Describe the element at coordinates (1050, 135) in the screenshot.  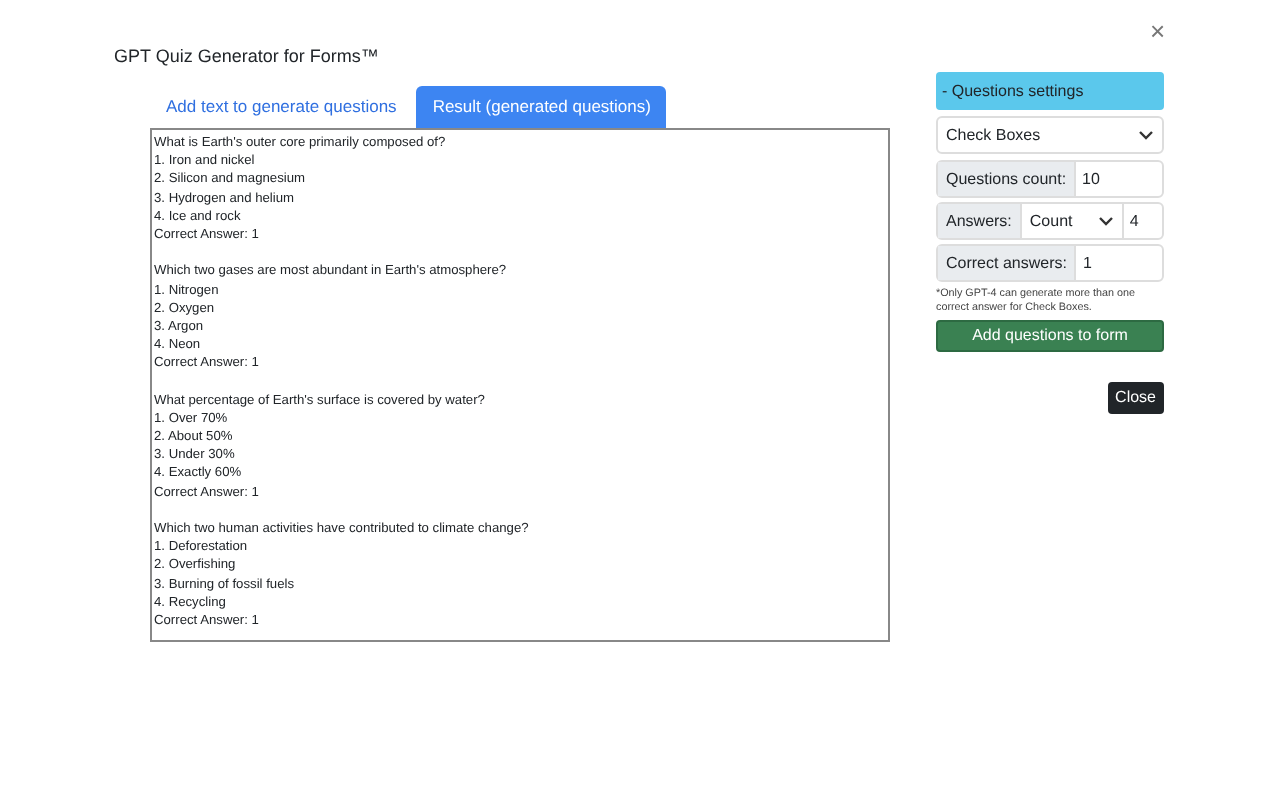
I see `type-select: Check Boxes` at that location.